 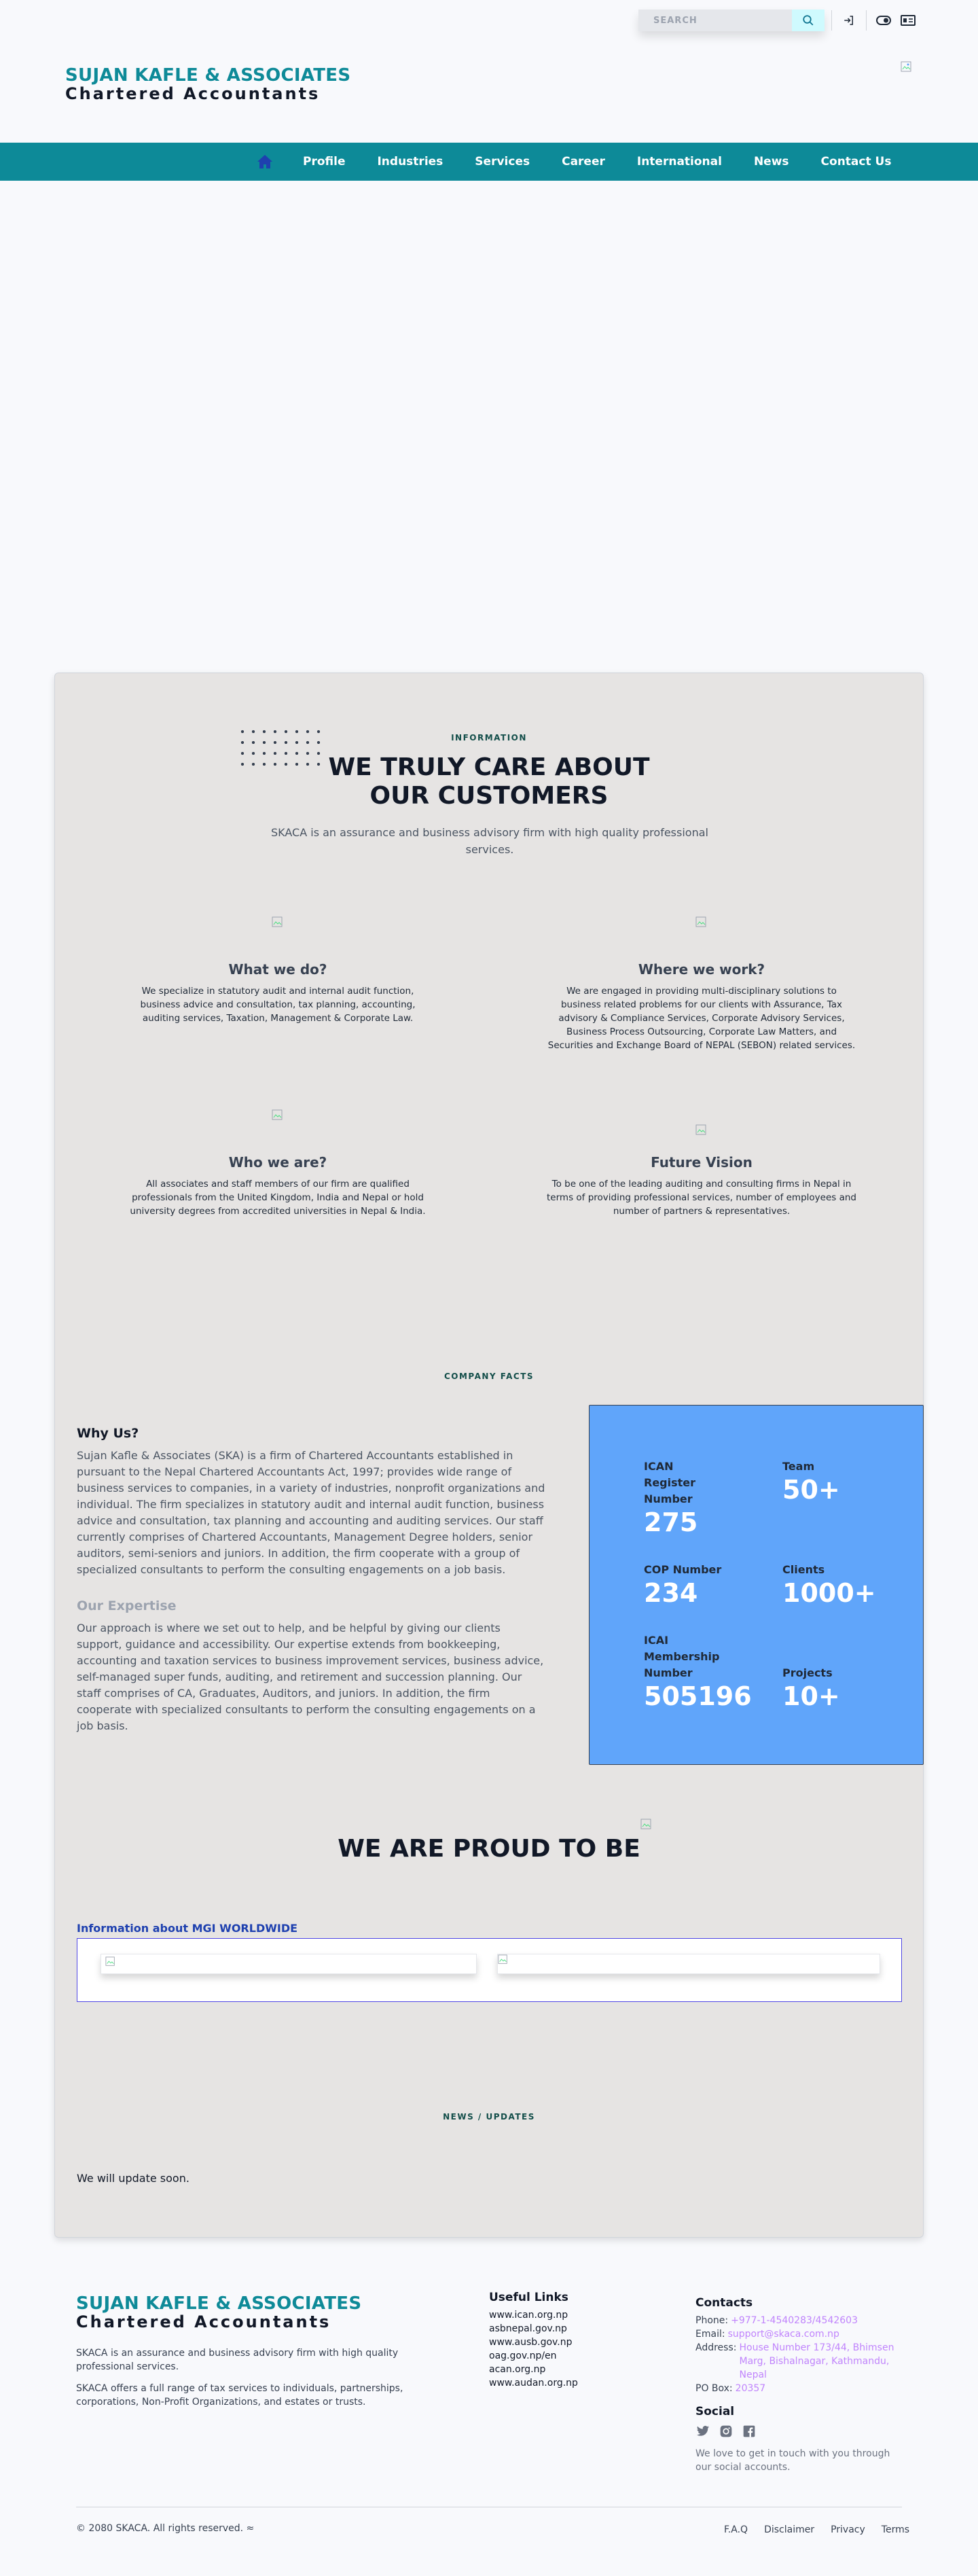 What do you see at coordinates (794, 2320) in the screenshot?
I see `phone-link: +977-1-4540283/4542603` at bounding box center [794, 2320].